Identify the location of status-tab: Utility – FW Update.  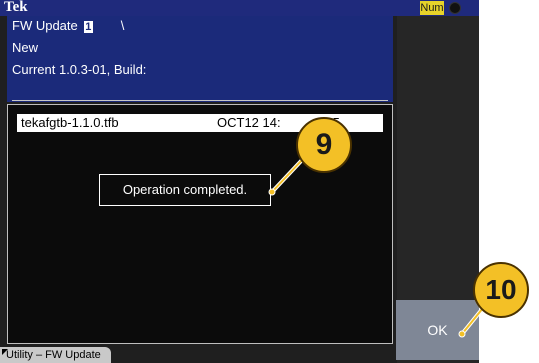
(55, 355).